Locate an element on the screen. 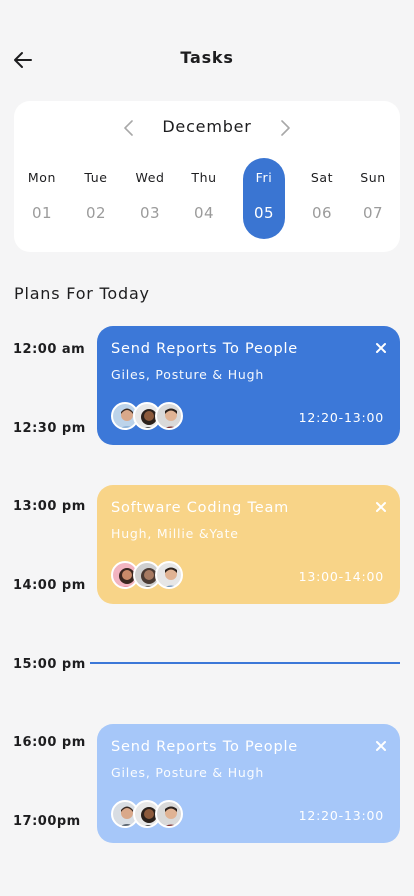 The height and width of the screenshot is (896, 414). day-number: 07 is located at coordinates (373, 213).